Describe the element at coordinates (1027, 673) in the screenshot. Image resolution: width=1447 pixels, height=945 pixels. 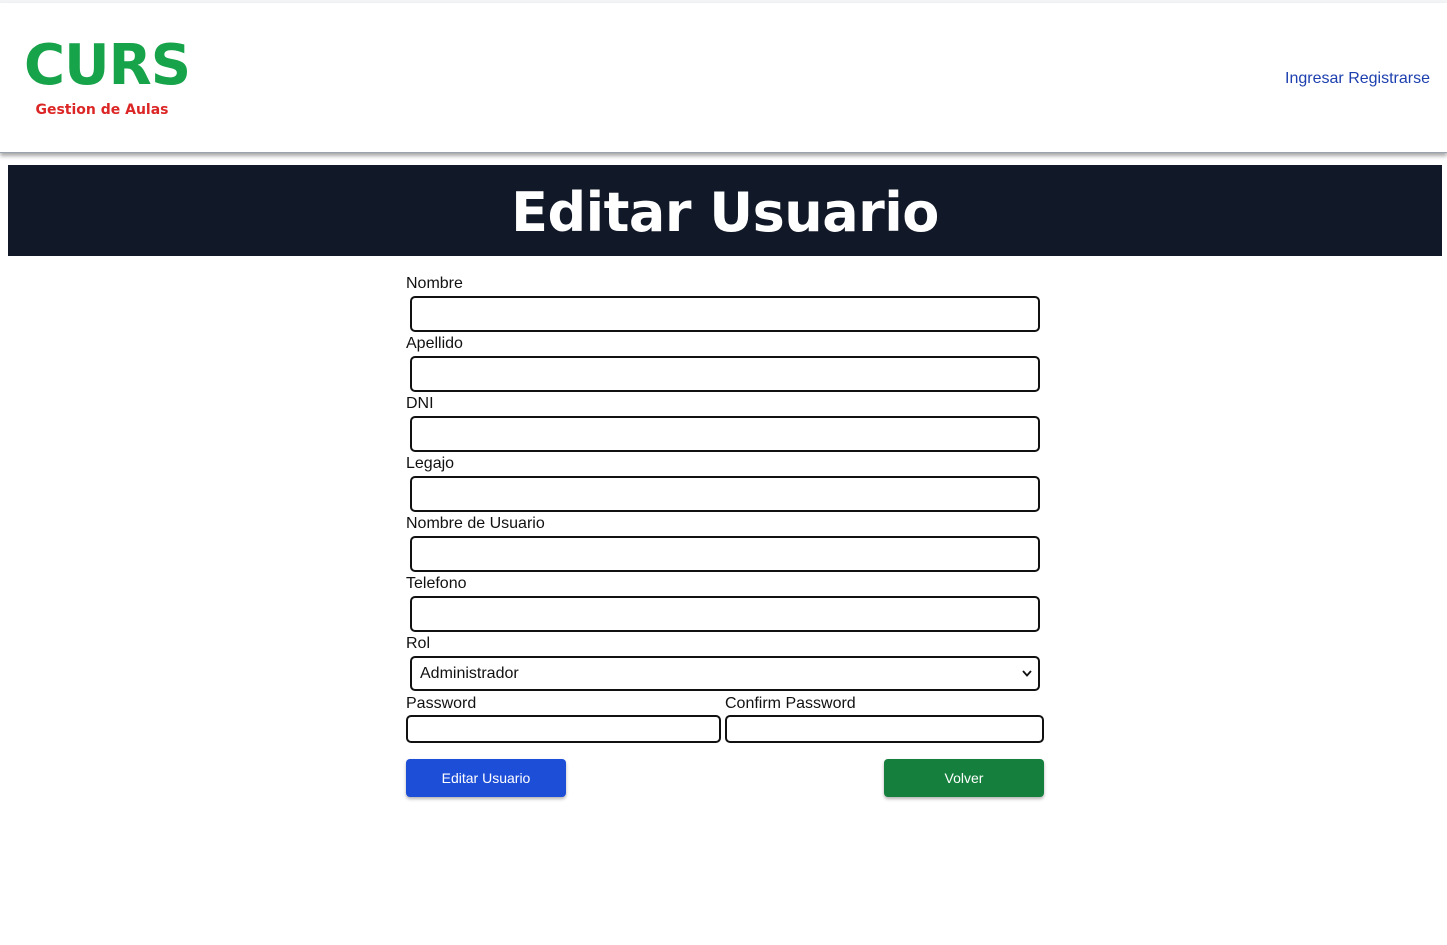
I see `chevron-down-icon` at that location.